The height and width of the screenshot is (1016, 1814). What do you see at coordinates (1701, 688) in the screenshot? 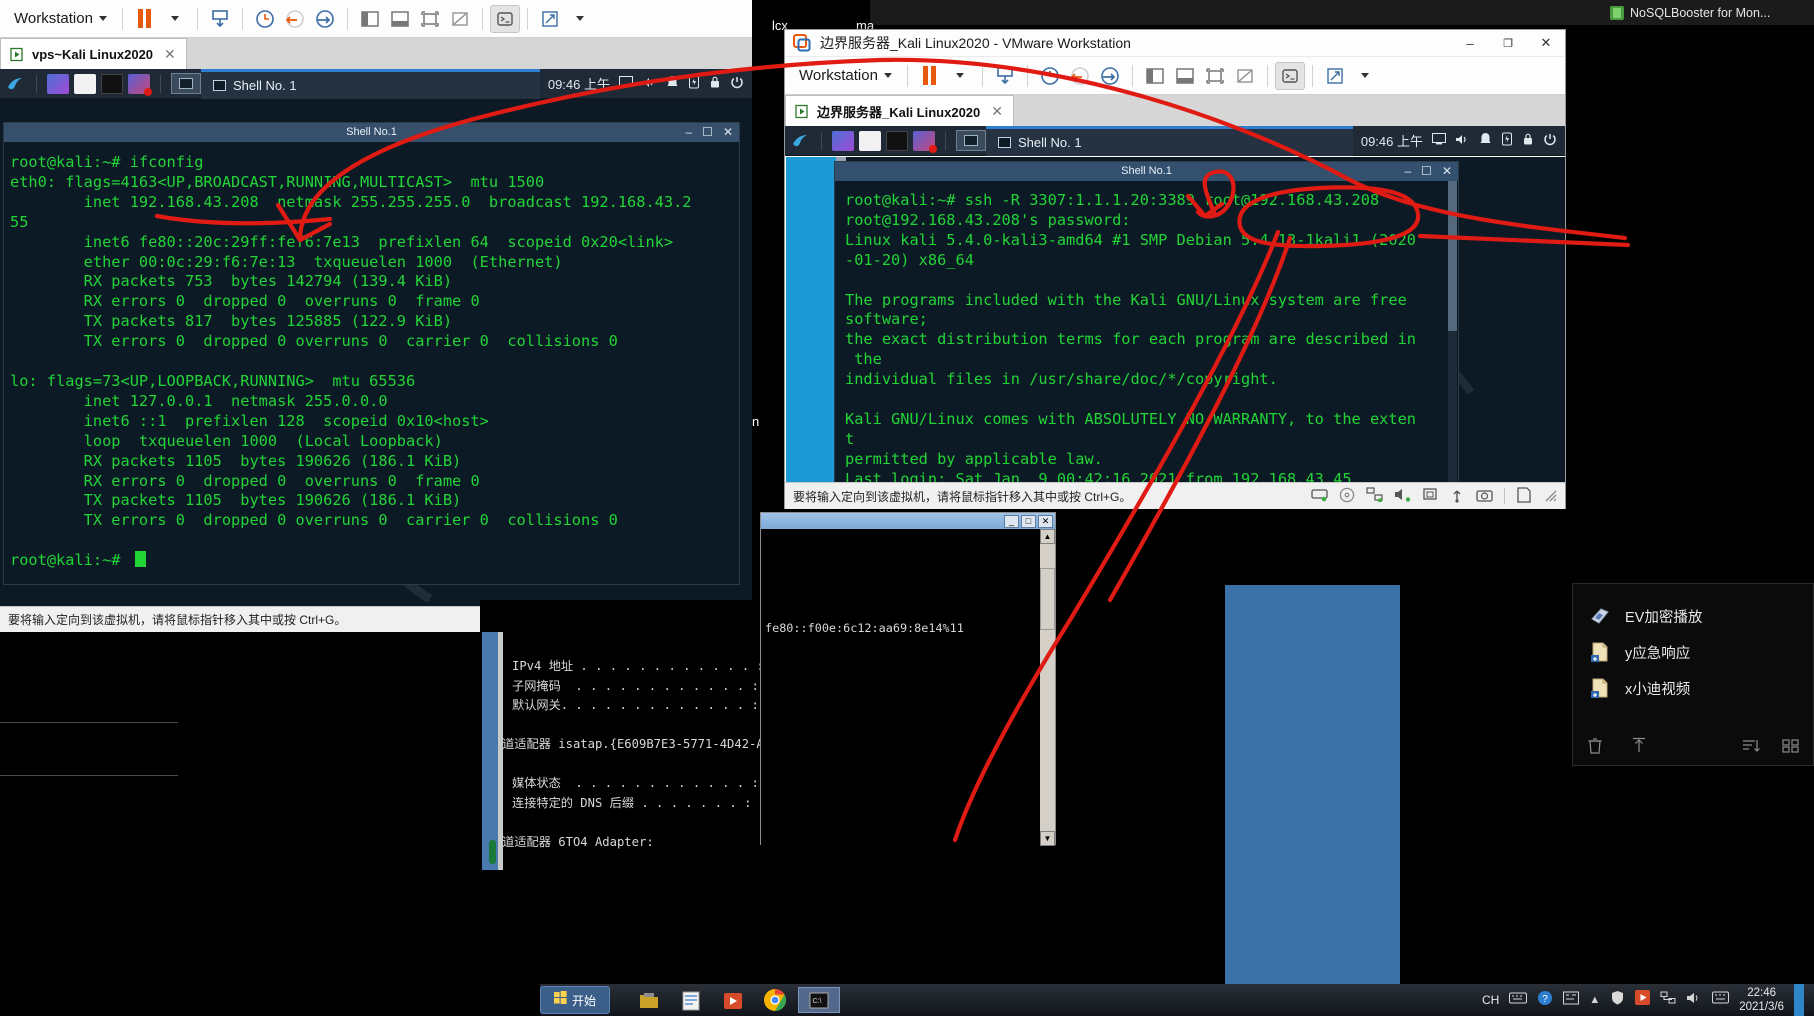
I see `list-item: x小迪视频` at bounding box center [1701, 688].